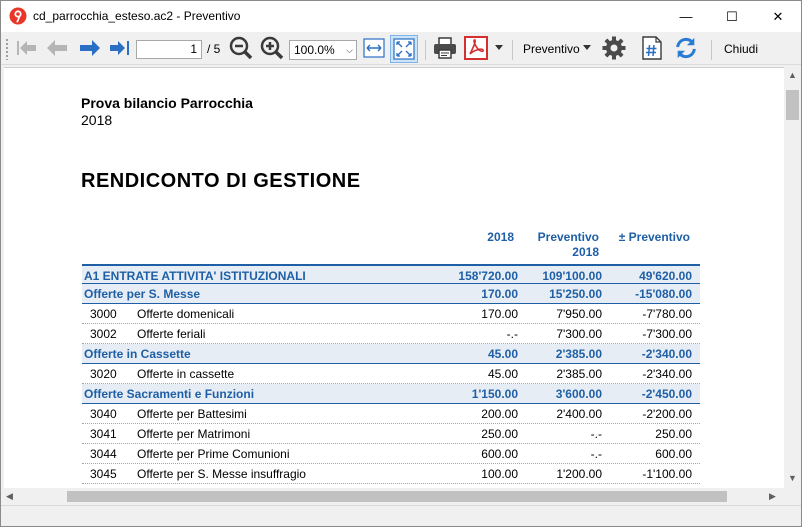 The image size is (802, 527). Describe the element at coordinates (18, 16) in the screenshot. I see `app-logo-icon` at that location.